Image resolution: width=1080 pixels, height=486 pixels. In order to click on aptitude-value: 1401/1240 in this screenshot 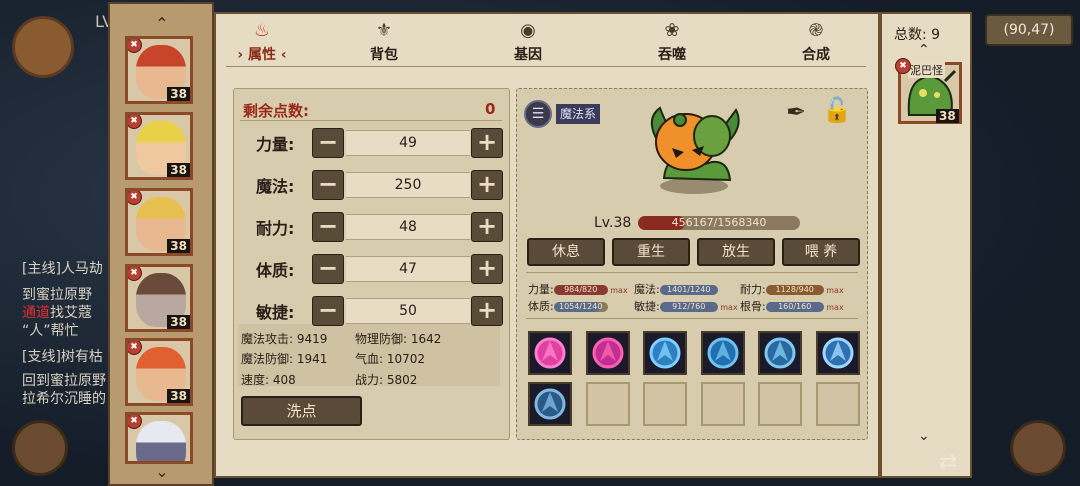, I will do `click(689, 289)`.